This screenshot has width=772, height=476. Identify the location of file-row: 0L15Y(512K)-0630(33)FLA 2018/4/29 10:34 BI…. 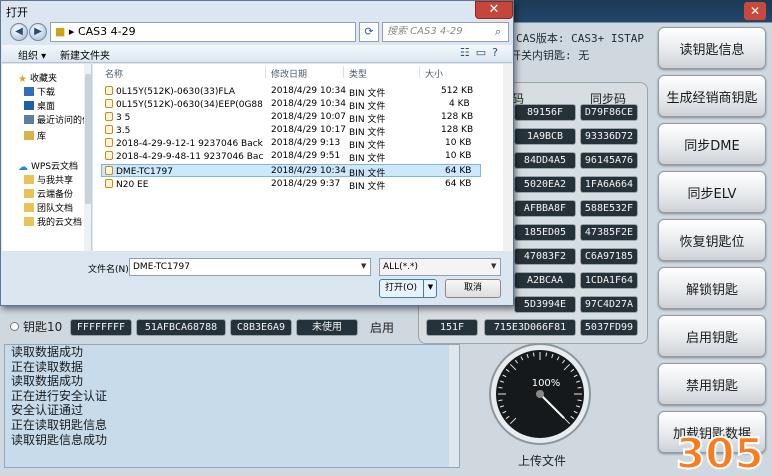
(291, 92).